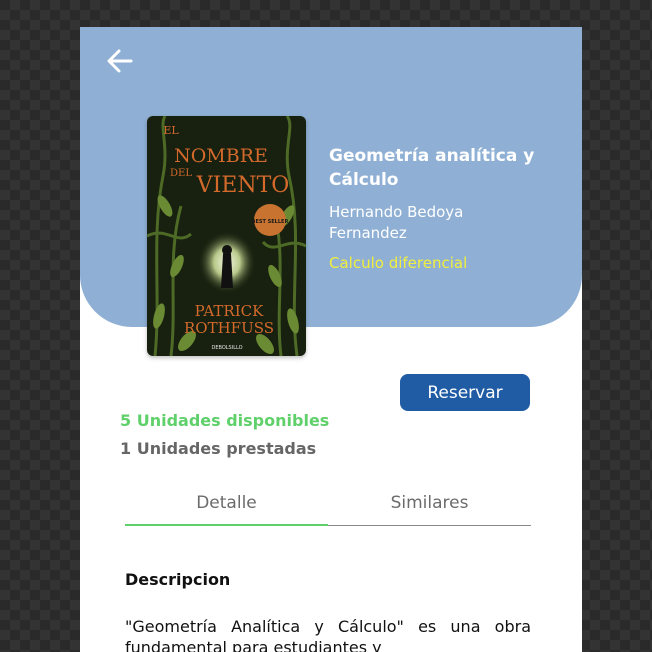 This screenshot has width=652, height=652. What do you see at coordinates (218, 448) in the screenshot?
I see `lent-units: 1 Unidades prestadas` at bounding box center [218, 448].